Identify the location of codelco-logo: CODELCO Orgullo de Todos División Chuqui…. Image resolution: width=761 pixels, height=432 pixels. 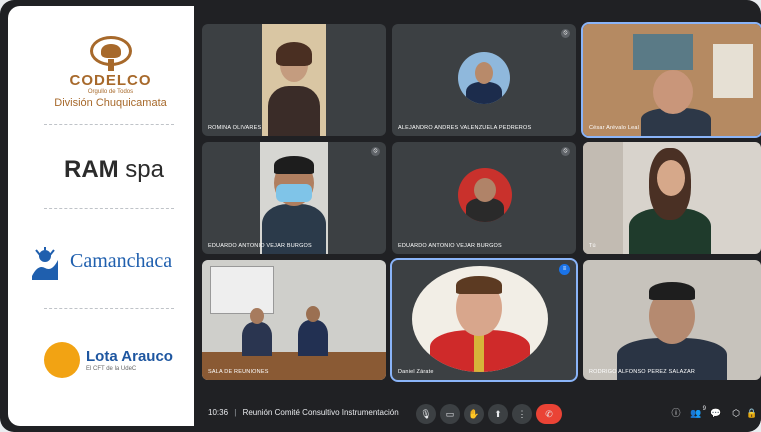
(110, 72).